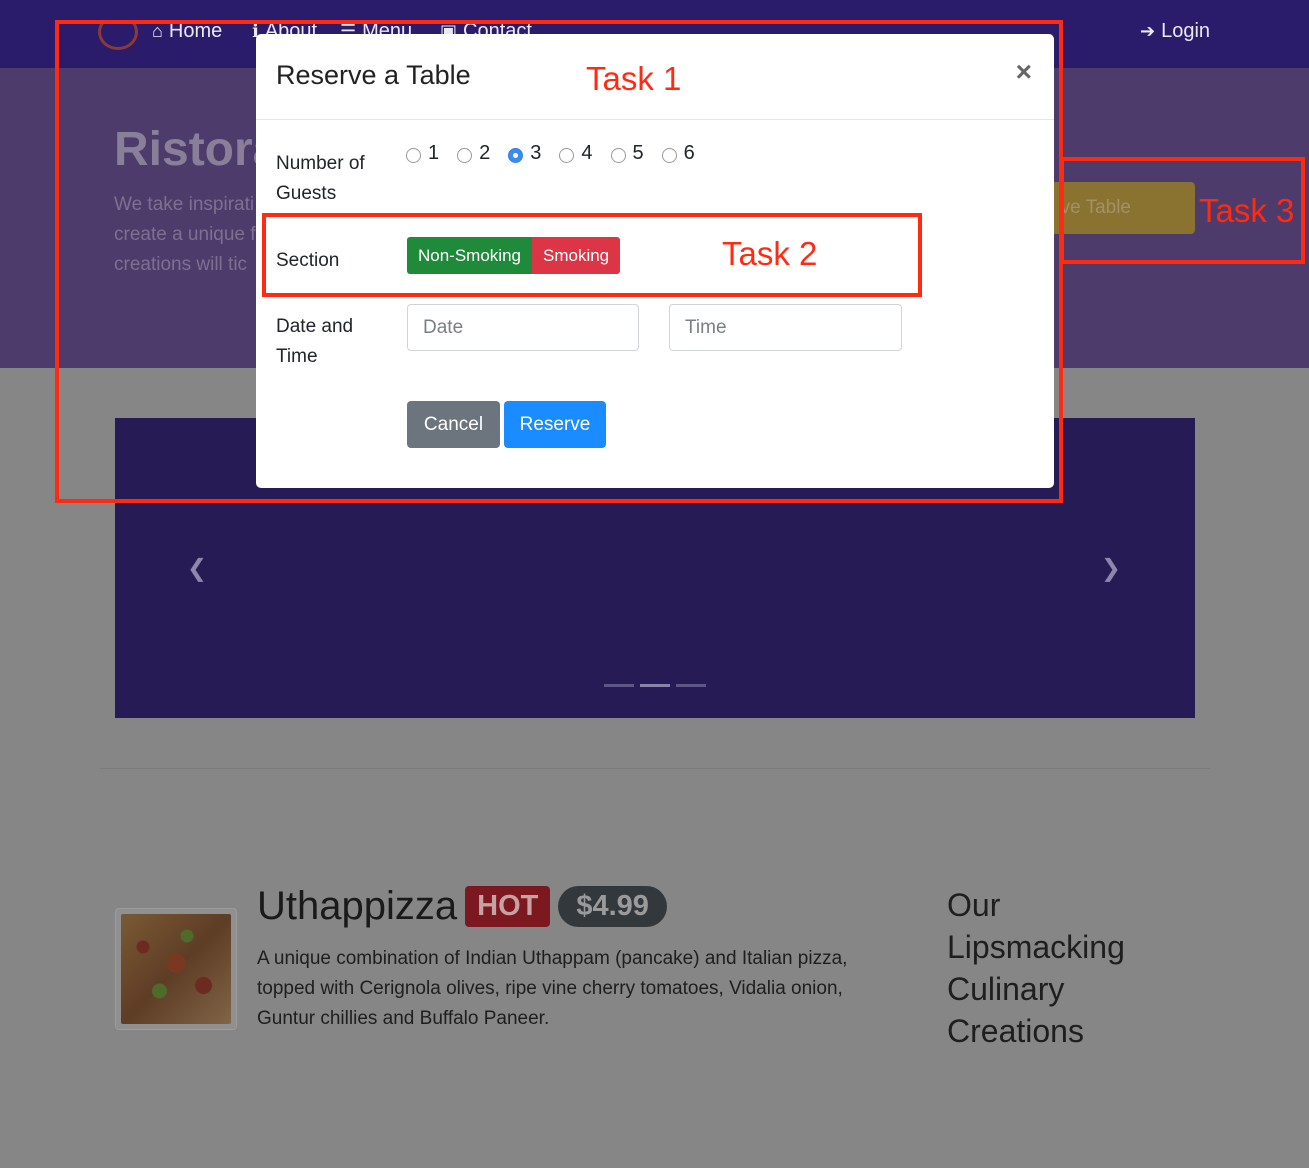 The width and height of the screenshot is (1309, 1168). What do you see at coordinates (1148, 31) in the screenshot?
I see `sign-in-icon: ➔` at bounding box center [1148, 31].